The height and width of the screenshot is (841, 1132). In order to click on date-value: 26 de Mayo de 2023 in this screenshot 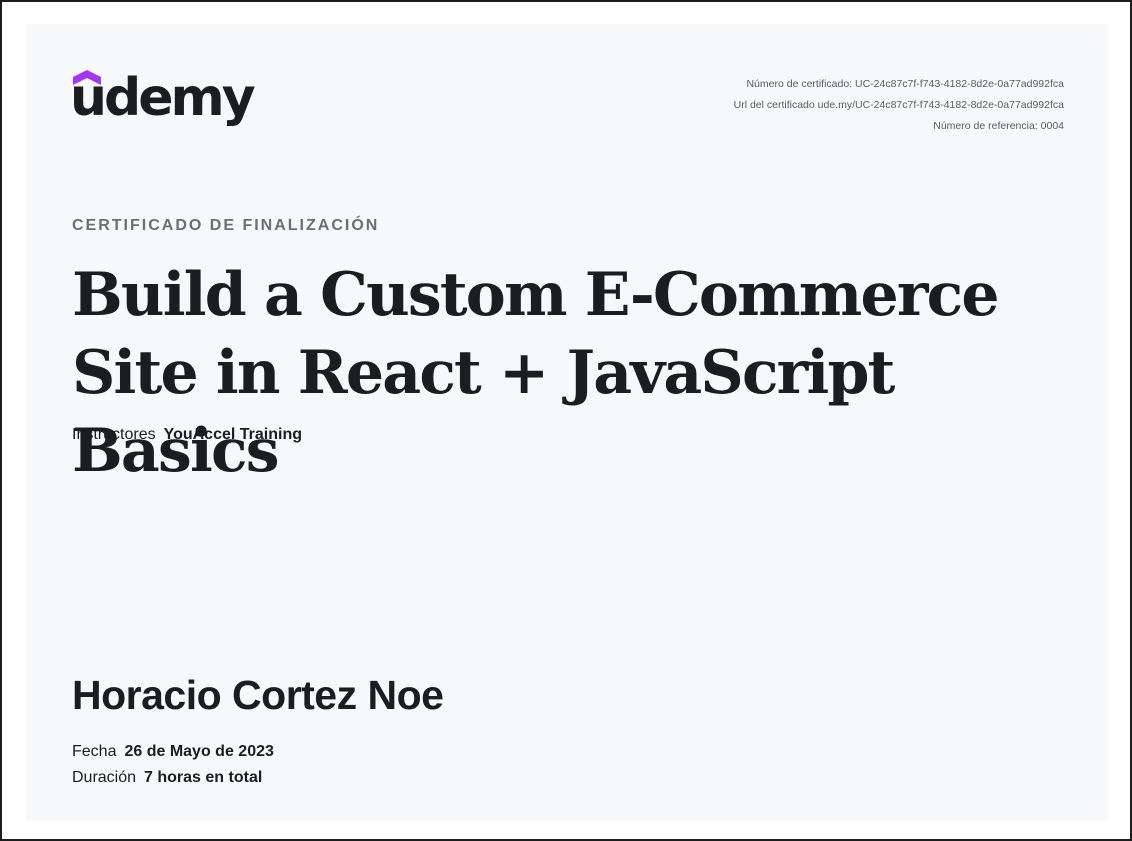, I will do `click(199, 751)`.